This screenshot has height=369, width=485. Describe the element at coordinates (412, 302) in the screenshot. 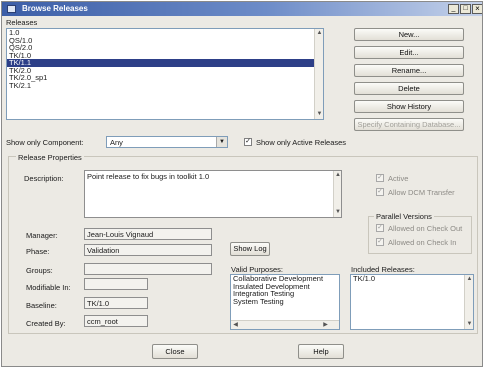

I see `included-releases-list: TK/1.0 ▲ ▼` at that location.